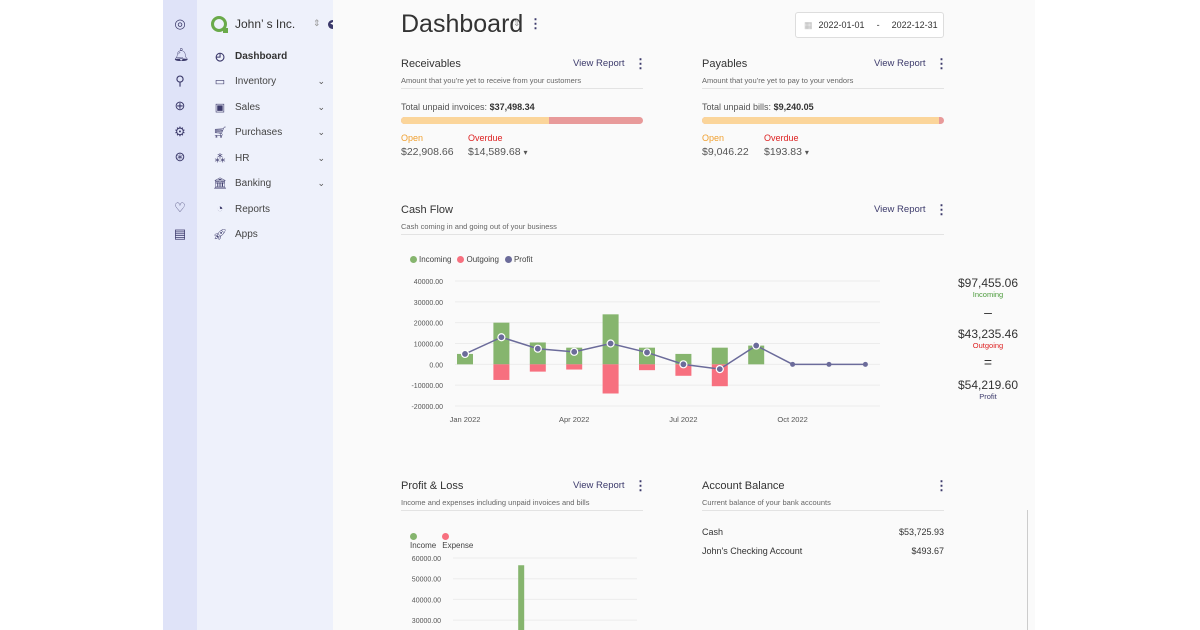  Describe the element at coordinates (265, 24) in the screenshot. I see `company-name: John’ s Inc.` at that location.